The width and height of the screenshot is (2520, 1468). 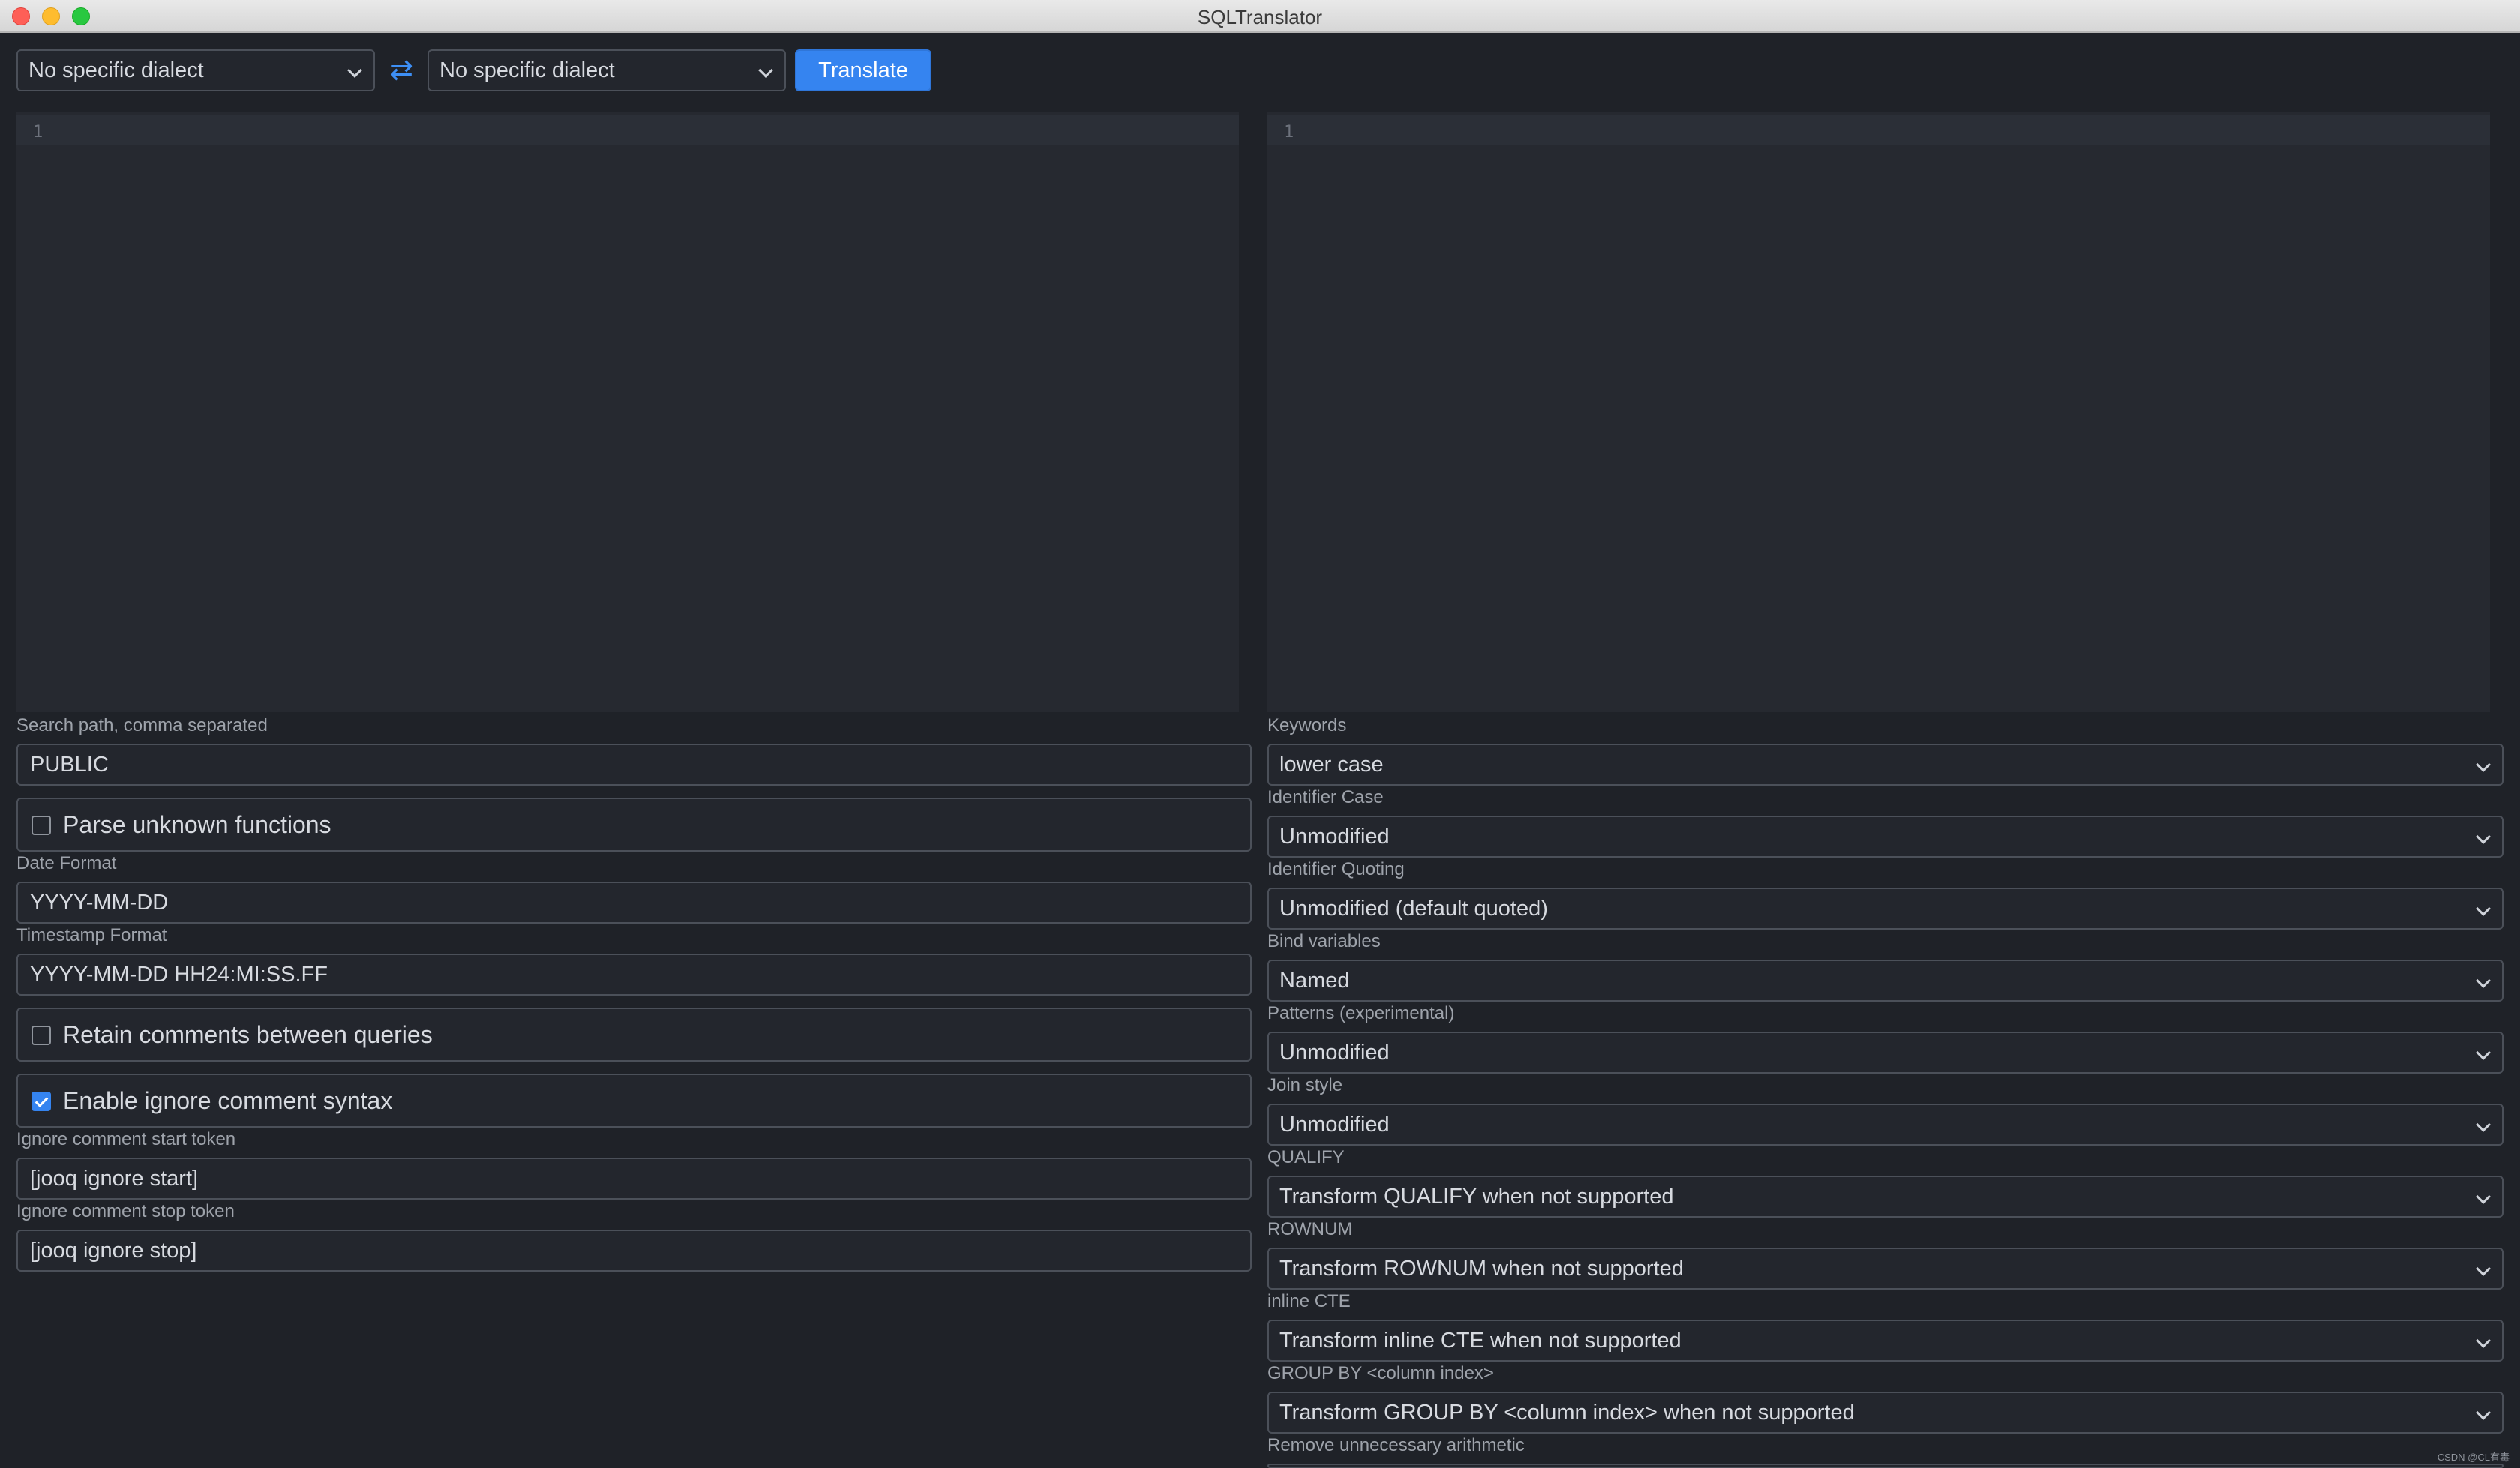 What do you see at coordinates (634, 903) in the screenshot?
I see `date-format-input: YYYY-MM-DD` at bounding box center [634, 903].